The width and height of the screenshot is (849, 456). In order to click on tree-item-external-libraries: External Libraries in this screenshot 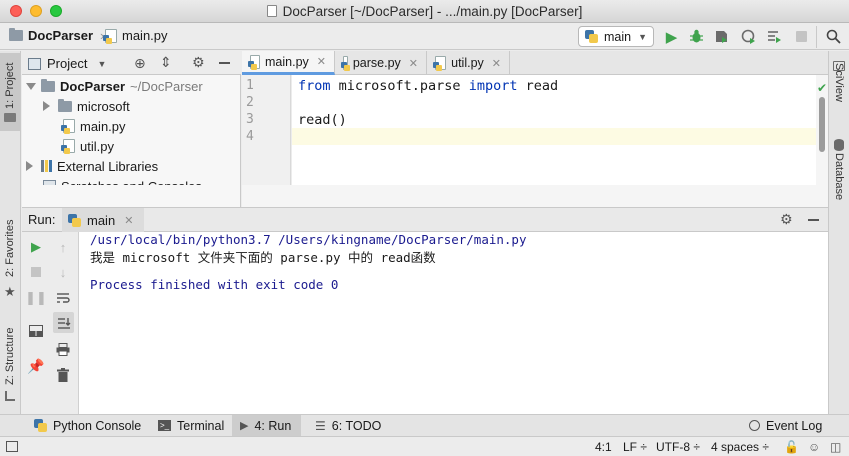, I will do `click(92, 166)`.